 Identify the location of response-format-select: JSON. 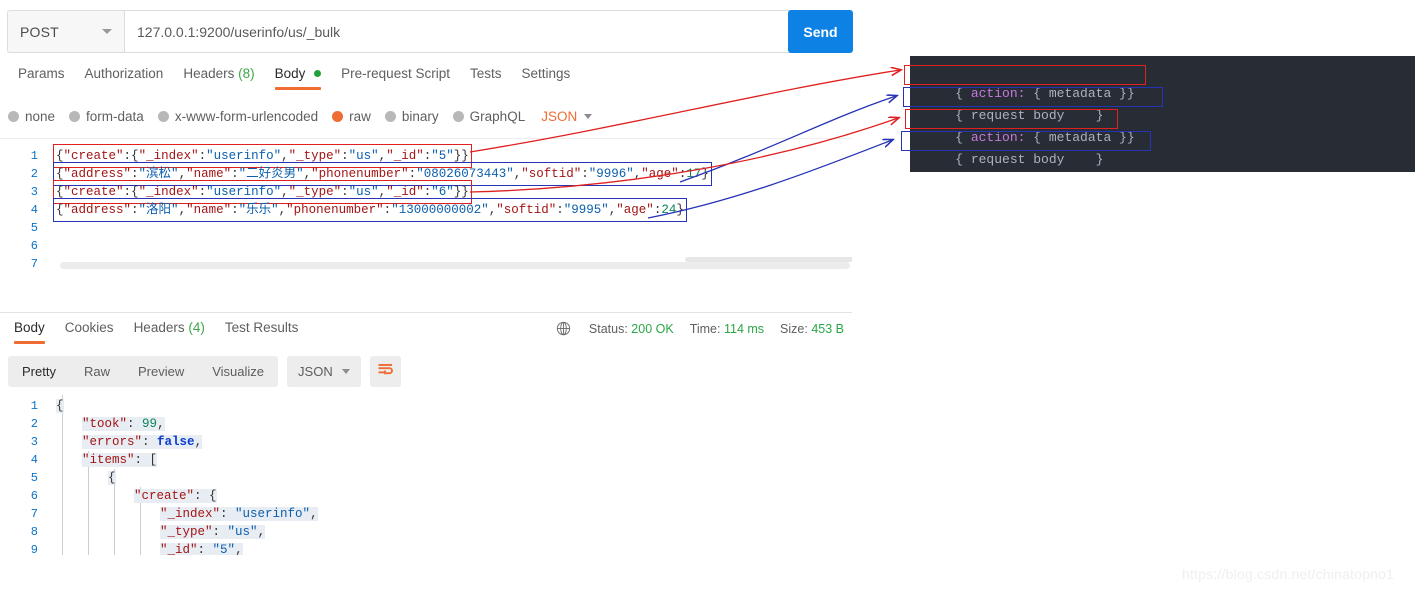
(324, 371).